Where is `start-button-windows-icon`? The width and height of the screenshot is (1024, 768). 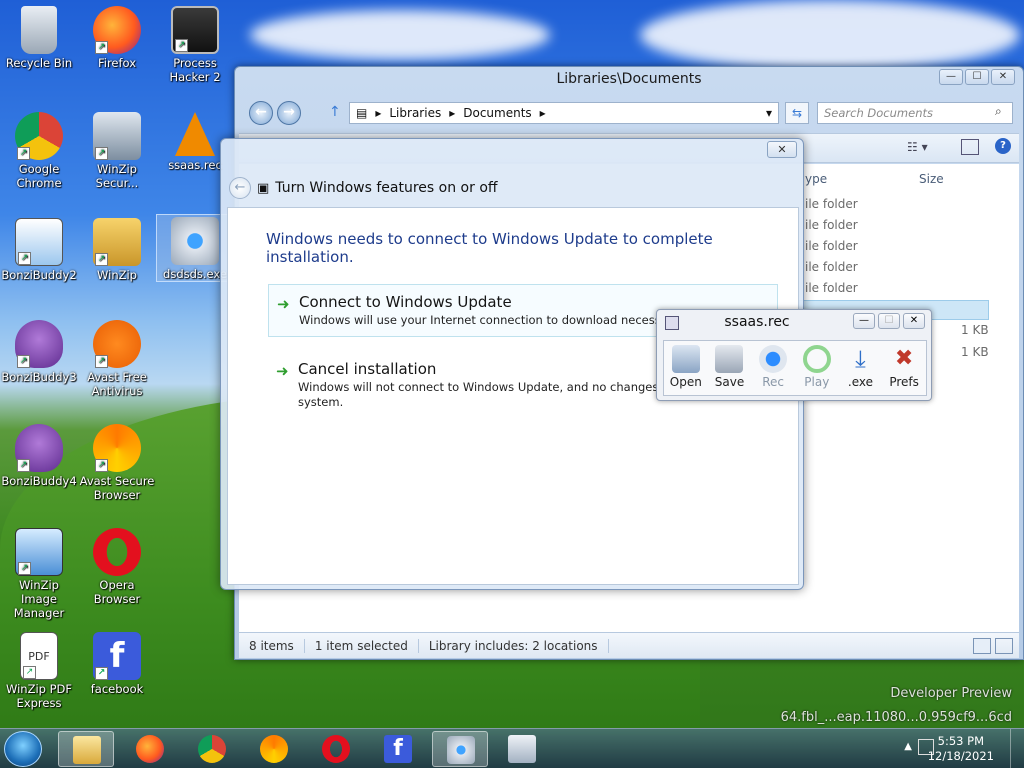 start-button-windows-icon is located at coordinates (23, 749).